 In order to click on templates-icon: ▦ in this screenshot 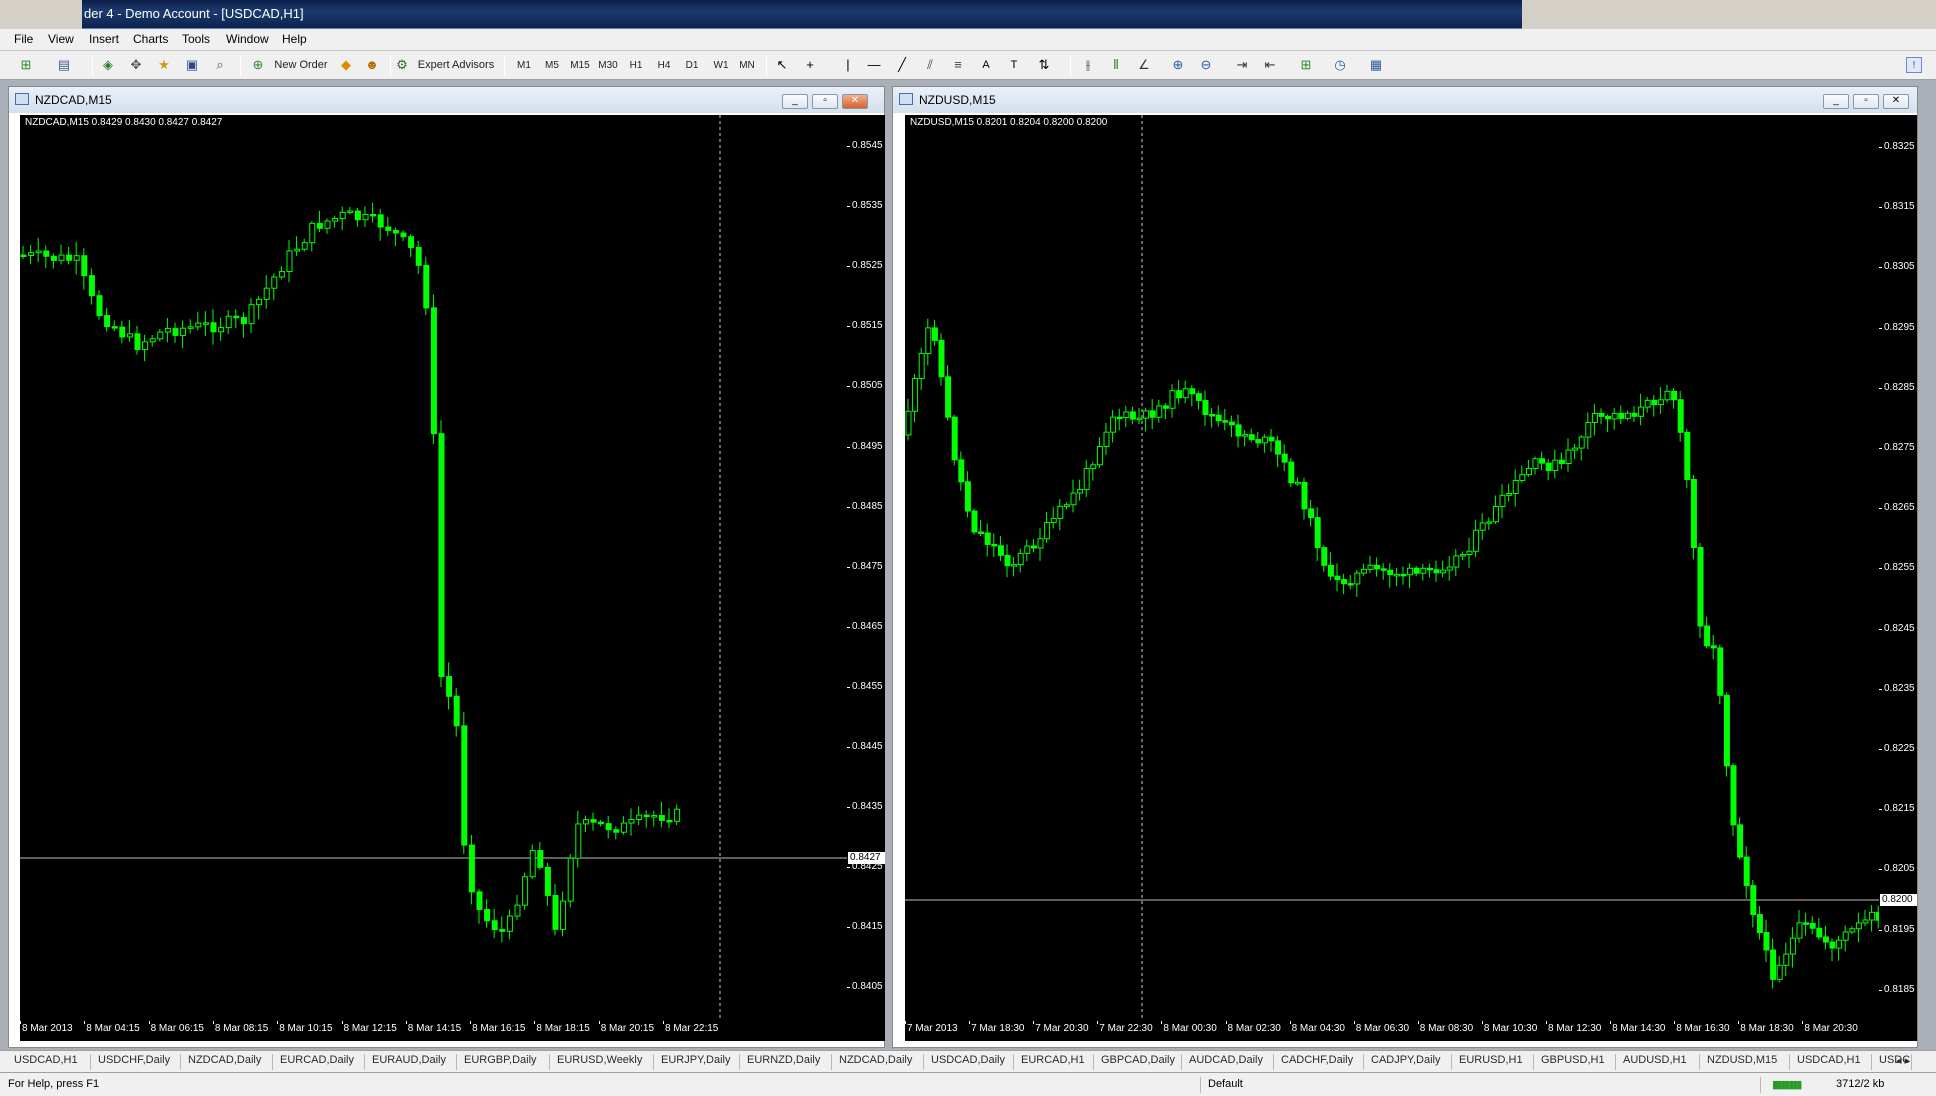, I will do `click(1376, 65)`.